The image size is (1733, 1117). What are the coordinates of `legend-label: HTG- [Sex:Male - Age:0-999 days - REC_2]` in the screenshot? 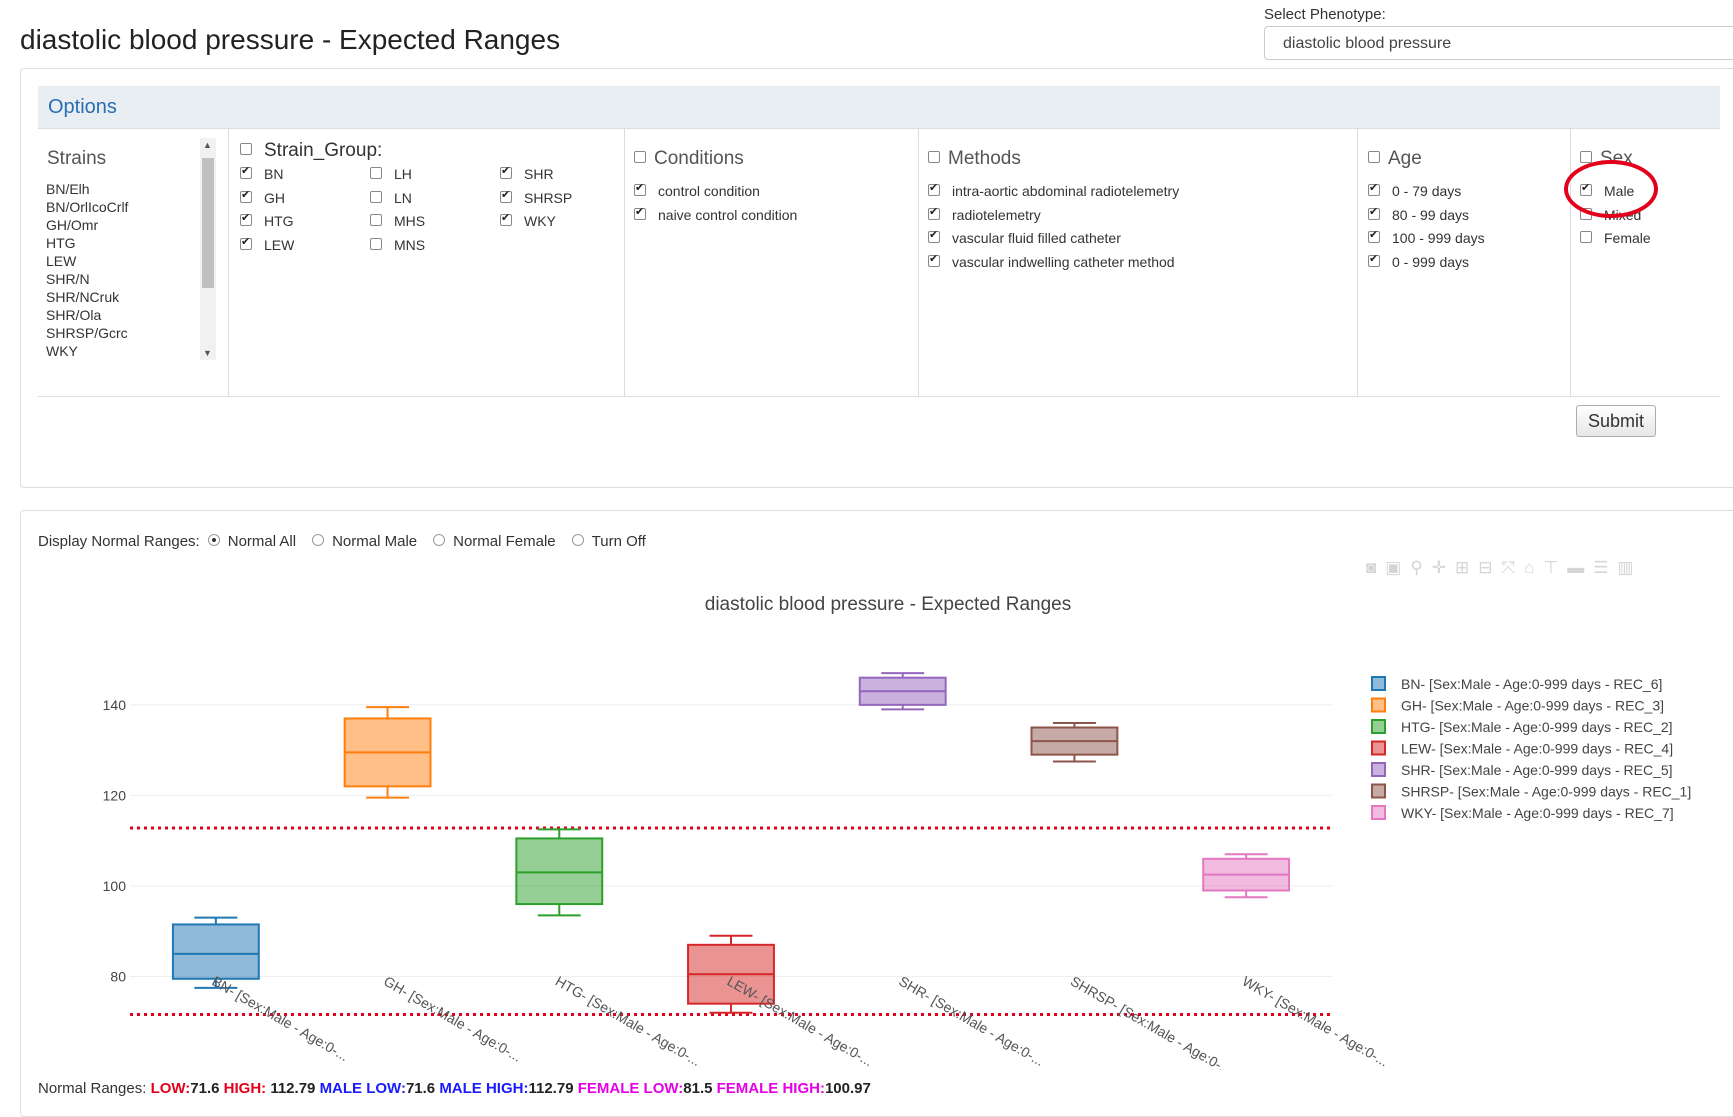 It's located at (1537, 727).